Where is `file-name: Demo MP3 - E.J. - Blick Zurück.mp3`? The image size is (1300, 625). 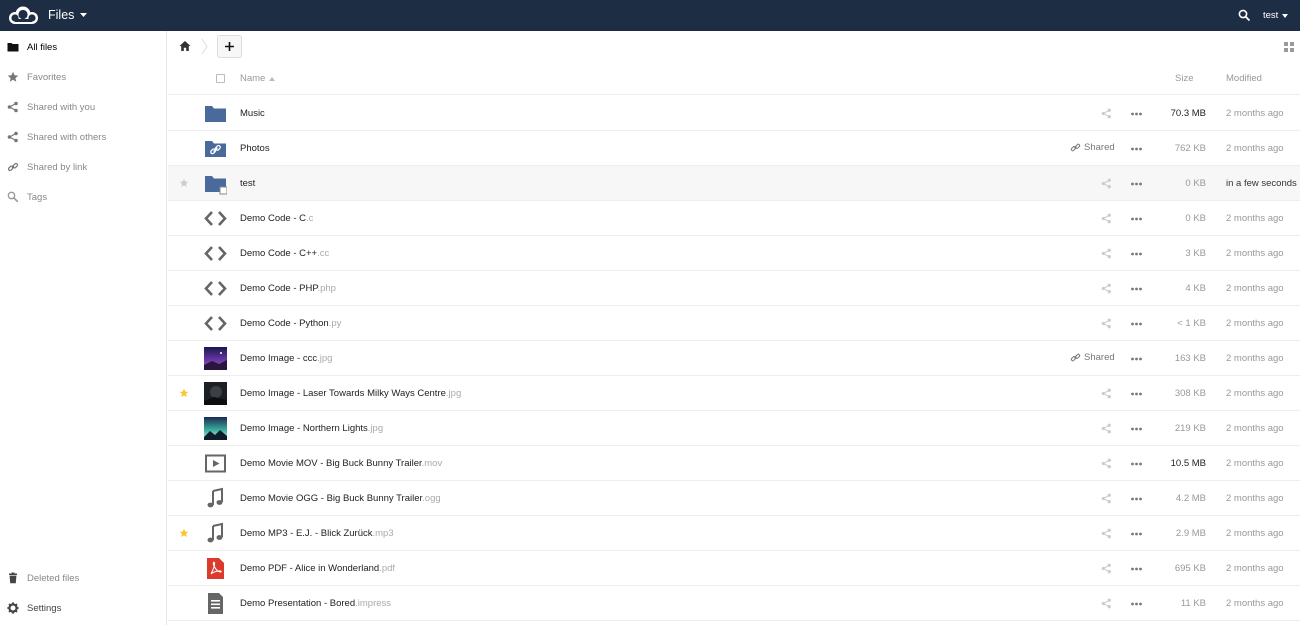 file-name: Demo MP3 - E.J. - Blick Zurück.mp3 is located at coordinates (317, 533).